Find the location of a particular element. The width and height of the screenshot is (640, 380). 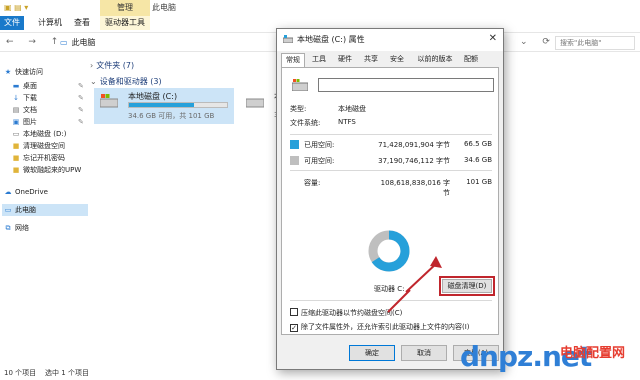

navigation-arrows-icon: ← → ↑ is located at coordinates (35, 42).